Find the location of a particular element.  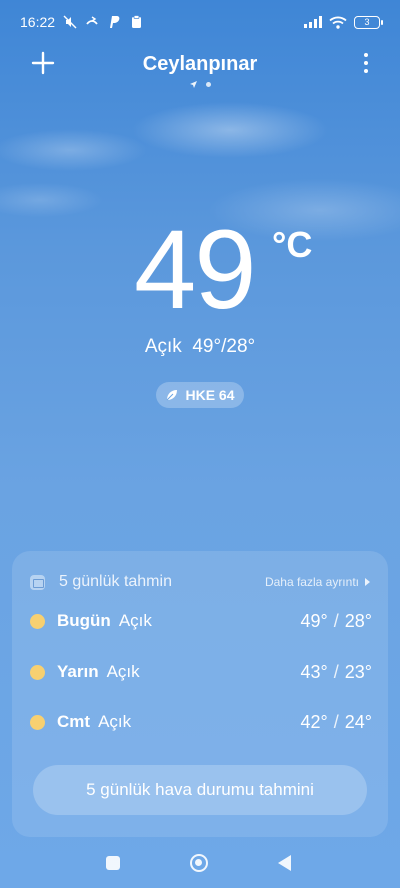

plus-icon is located at coordinates (43, 63).